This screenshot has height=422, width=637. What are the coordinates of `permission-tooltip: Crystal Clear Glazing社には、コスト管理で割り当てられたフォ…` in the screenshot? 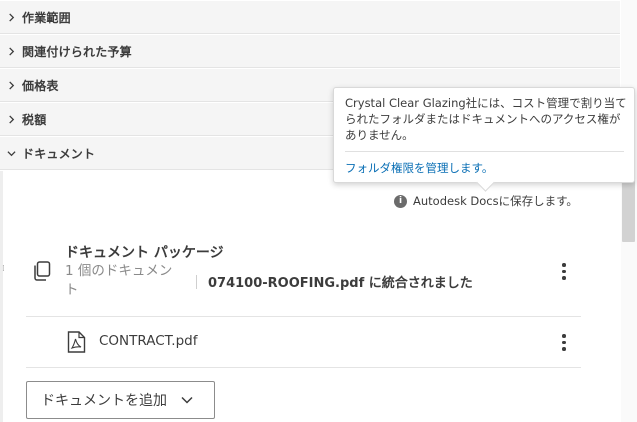 It's located at (484, 139).